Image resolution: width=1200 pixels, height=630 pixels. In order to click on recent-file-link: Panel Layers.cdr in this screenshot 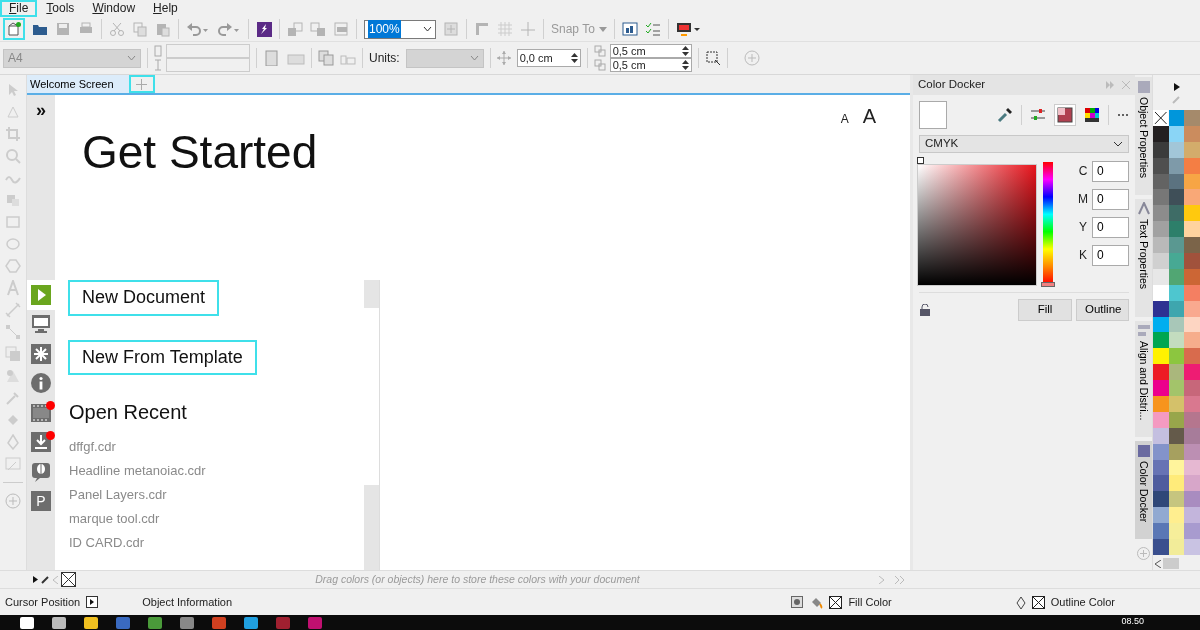, I will do `click(216, 497)`.